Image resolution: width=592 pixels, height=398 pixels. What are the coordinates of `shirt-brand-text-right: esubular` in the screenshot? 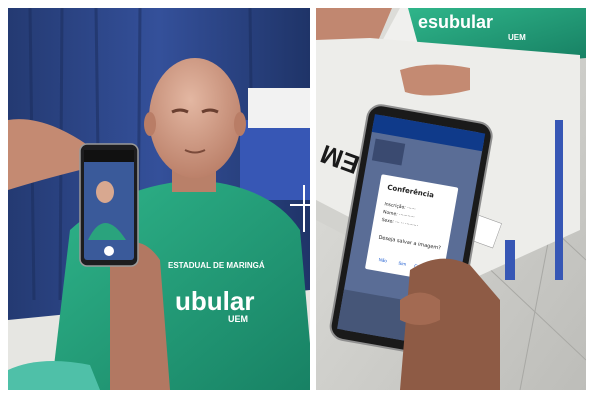 It's located at (455, 22).